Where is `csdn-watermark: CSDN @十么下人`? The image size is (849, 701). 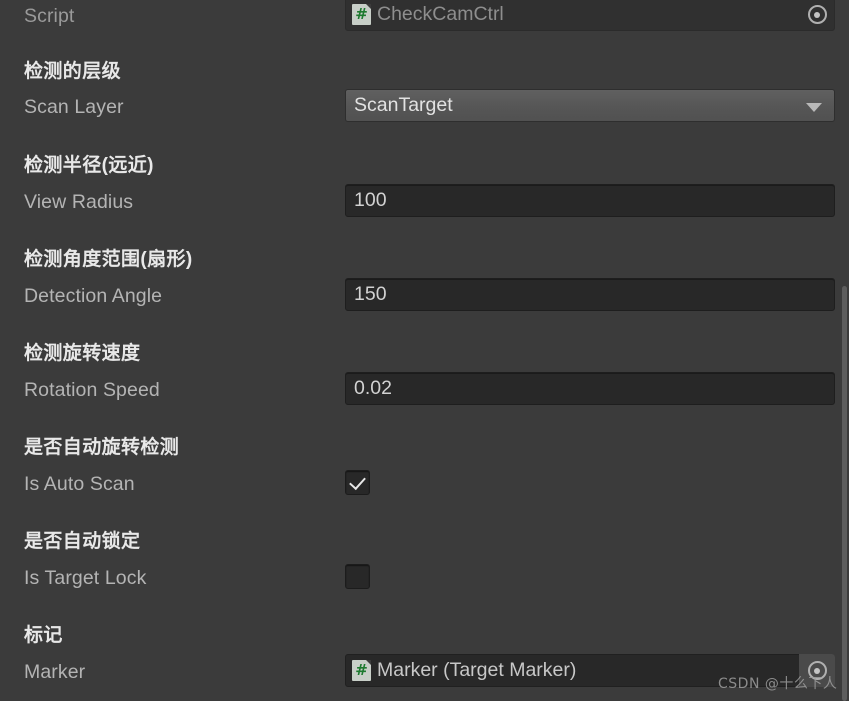 csdn-watermark: CSDN @十么下人 is located at coordinates (778, 684).